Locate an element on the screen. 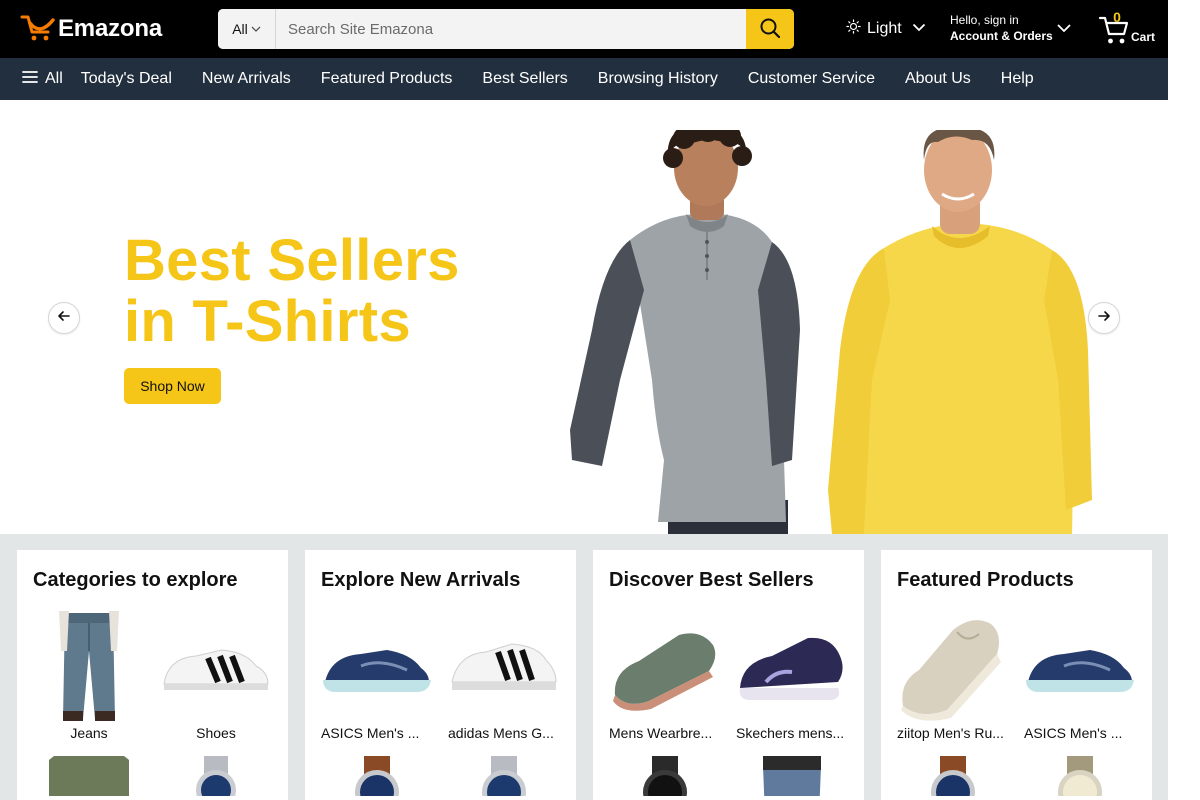 This screenshot has width=1200, height=800. search-button is located at coordinates (770, 29).